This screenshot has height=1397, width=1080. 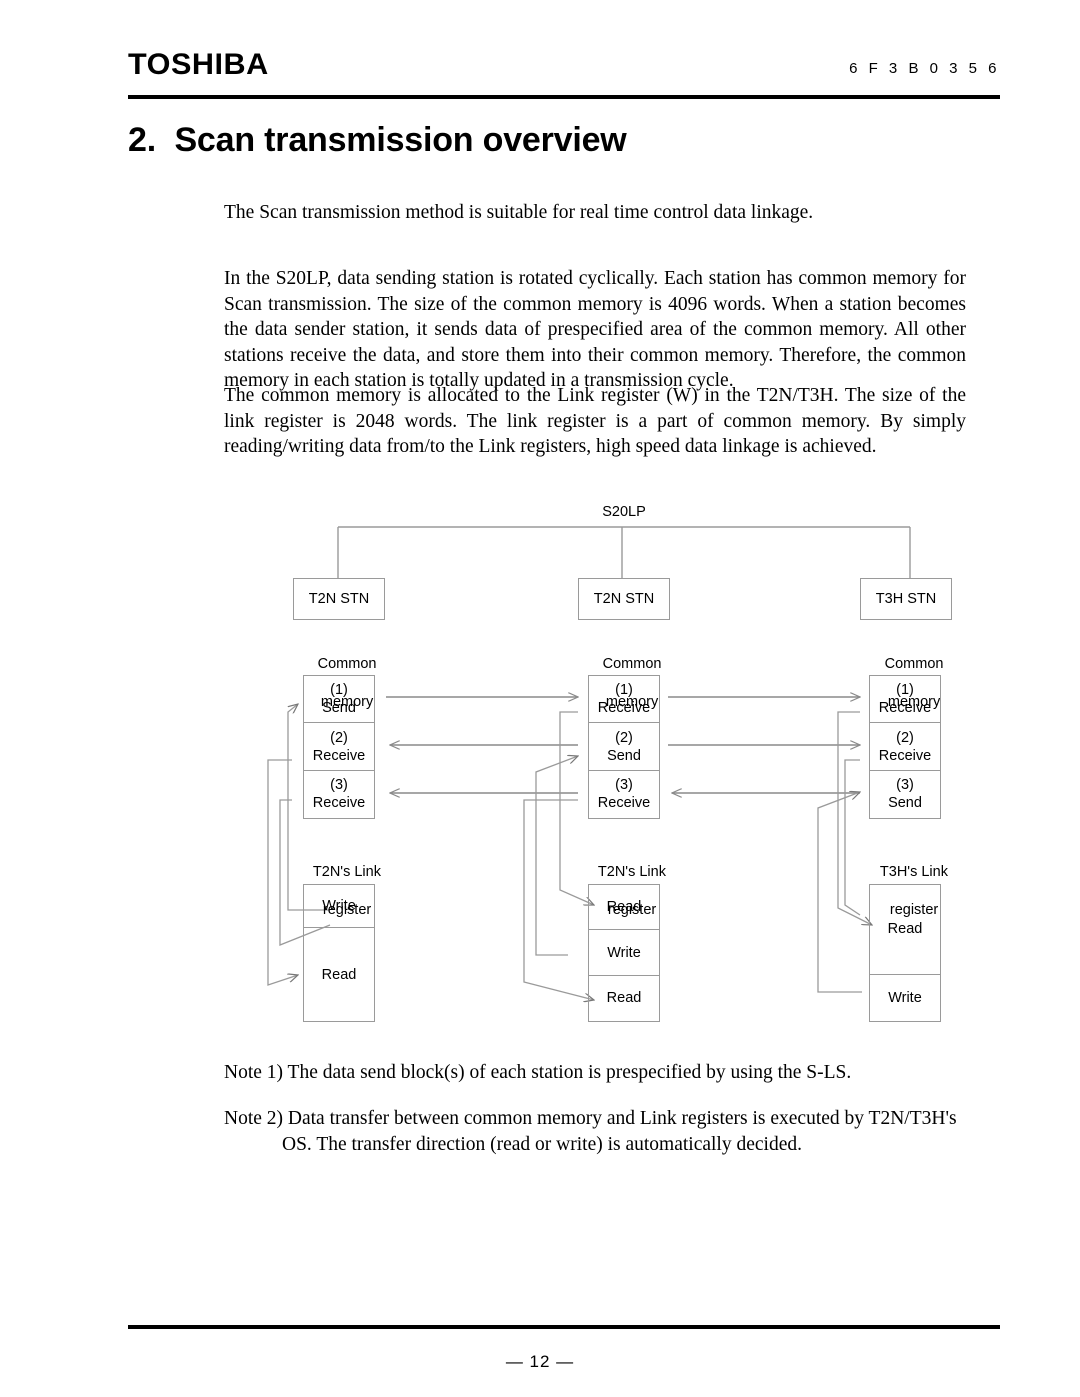 What do you see at coordinates (482, 745) in the screenshot?
I see `transfer-arrows-left-middle` at bounding box center [482, 745].